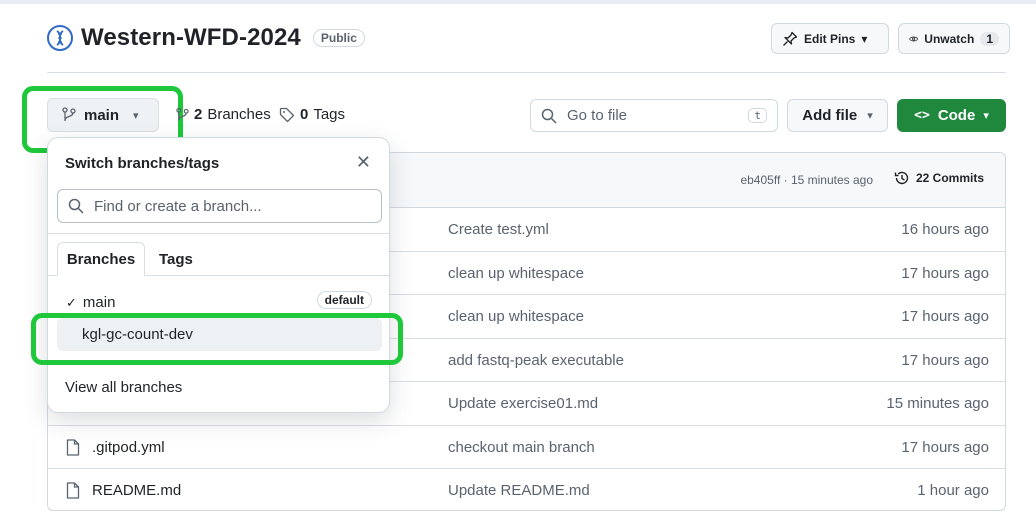 The width and height of the screenshot is (1036, 526). I want to click on add-file-button: Add file ▾, so click(837, 115).